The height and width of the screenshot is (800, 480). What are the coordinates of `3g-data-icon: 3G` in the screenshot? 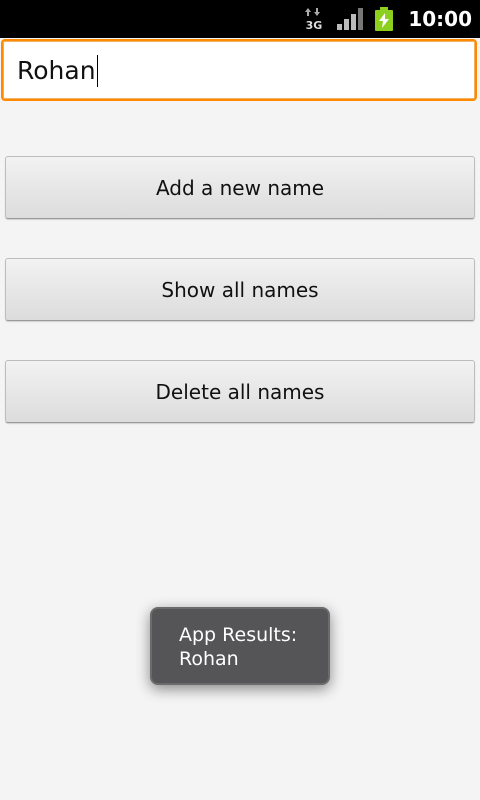 It's located at (314, 19).